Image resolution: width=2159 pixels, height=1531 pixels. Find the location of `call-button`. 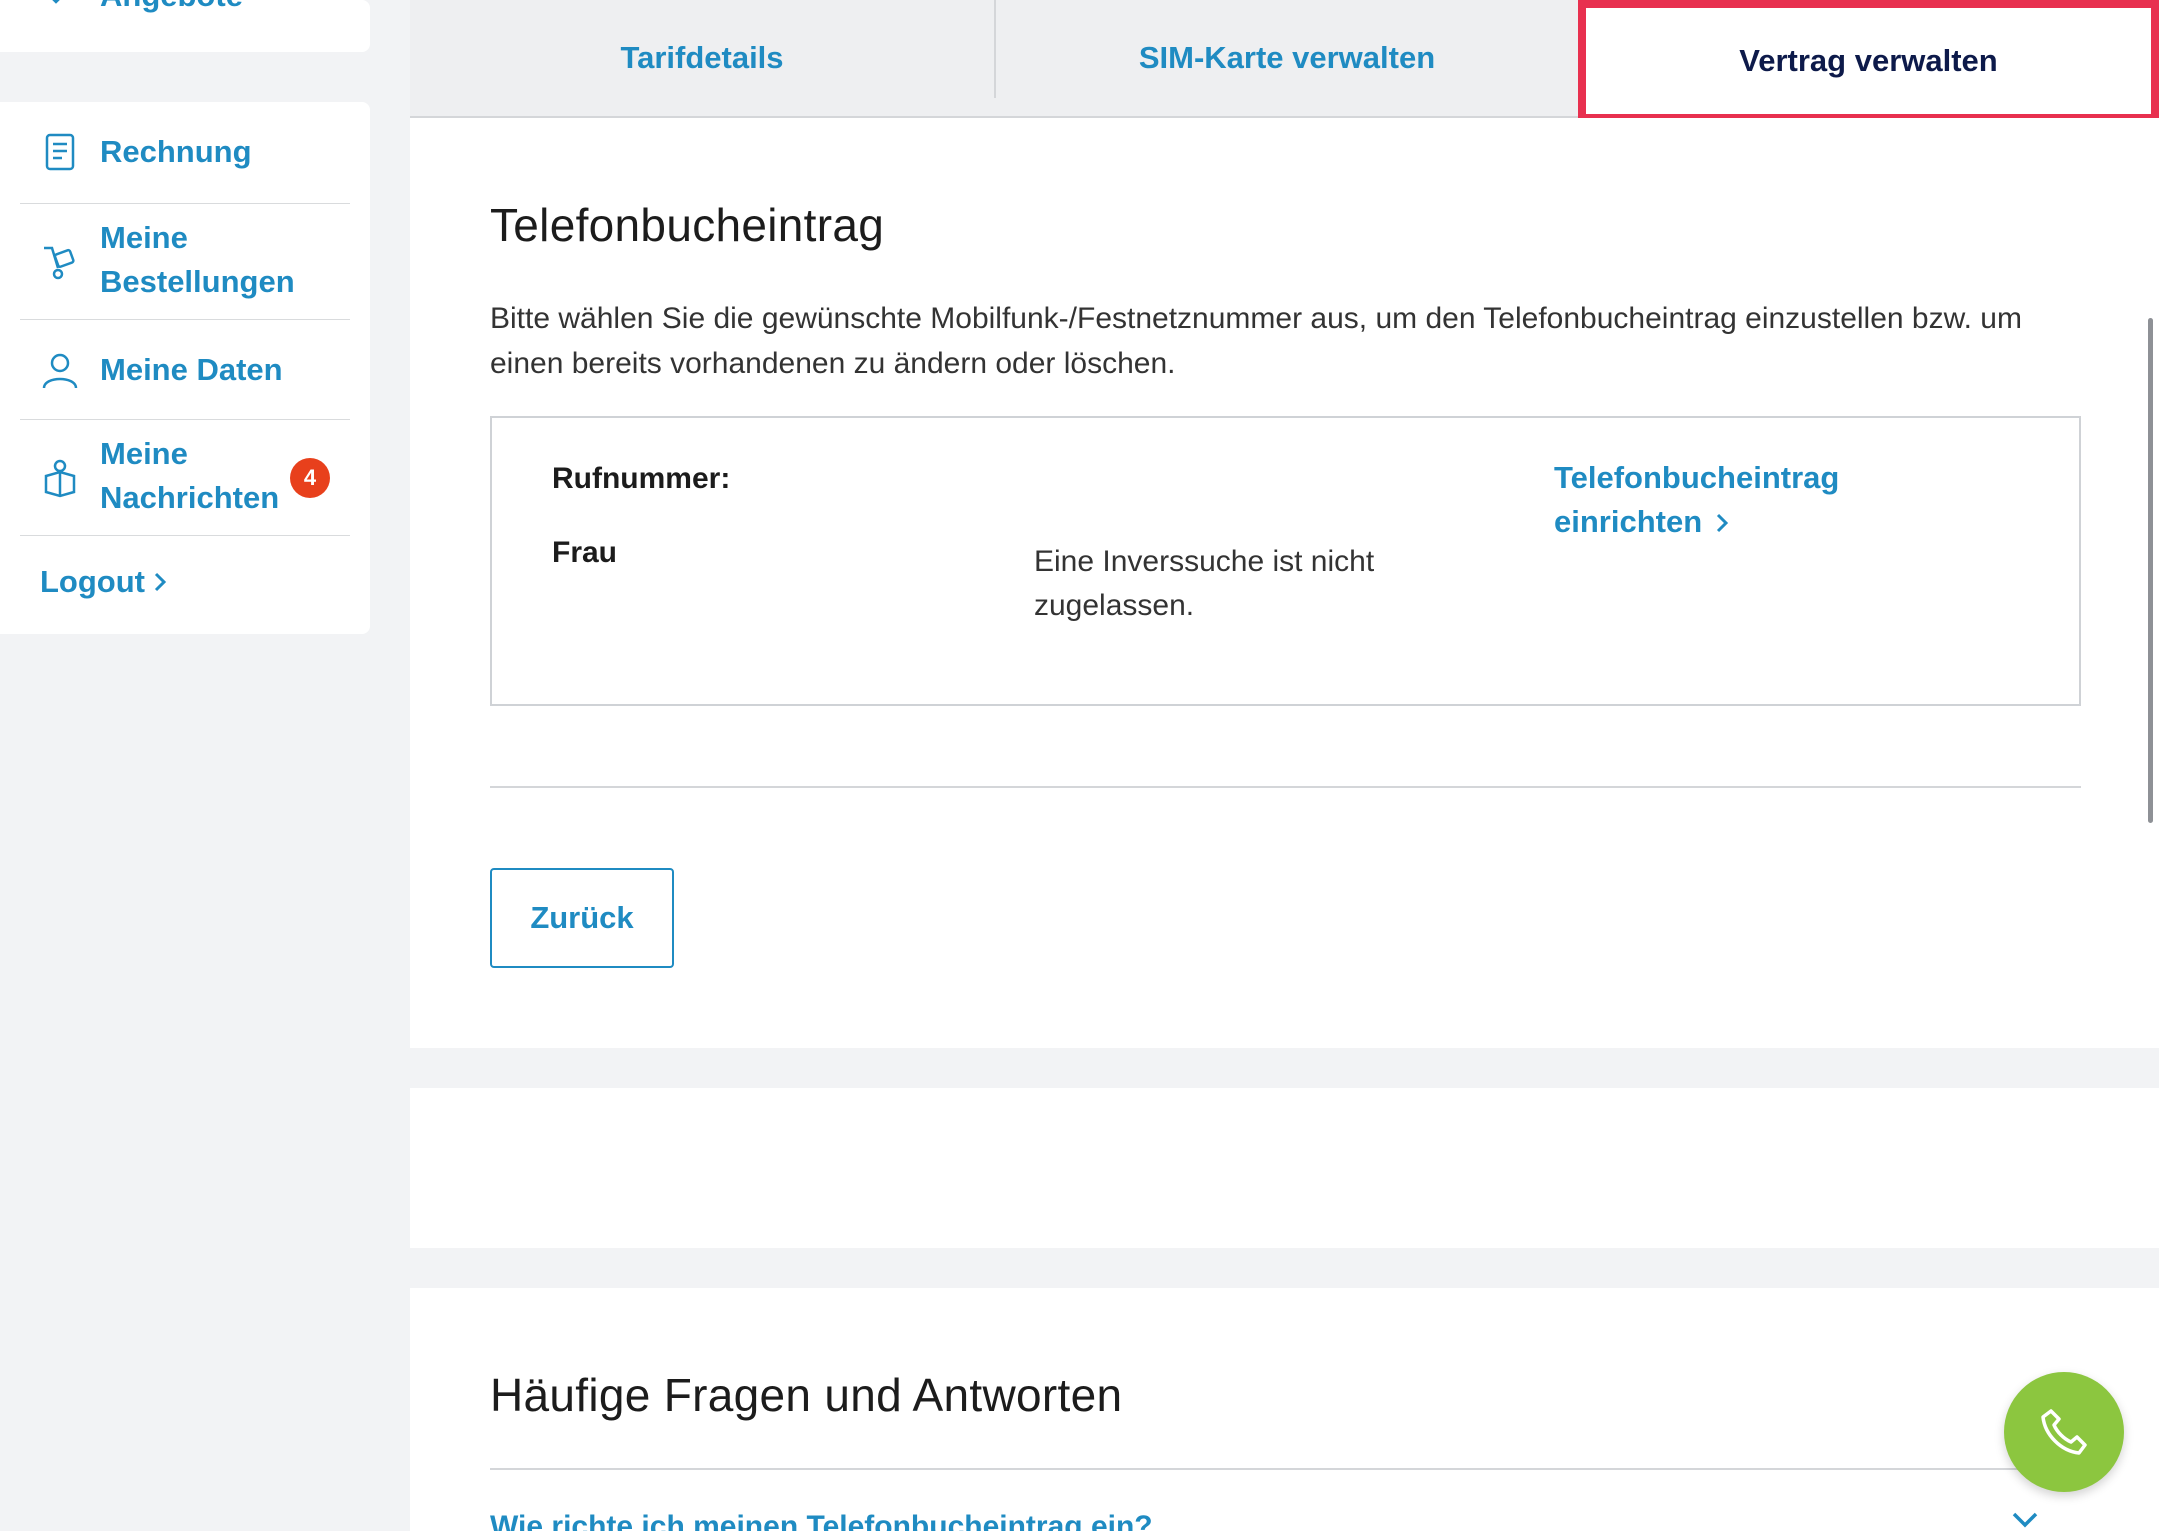

call-button is located at coordinates (2064, 1432).